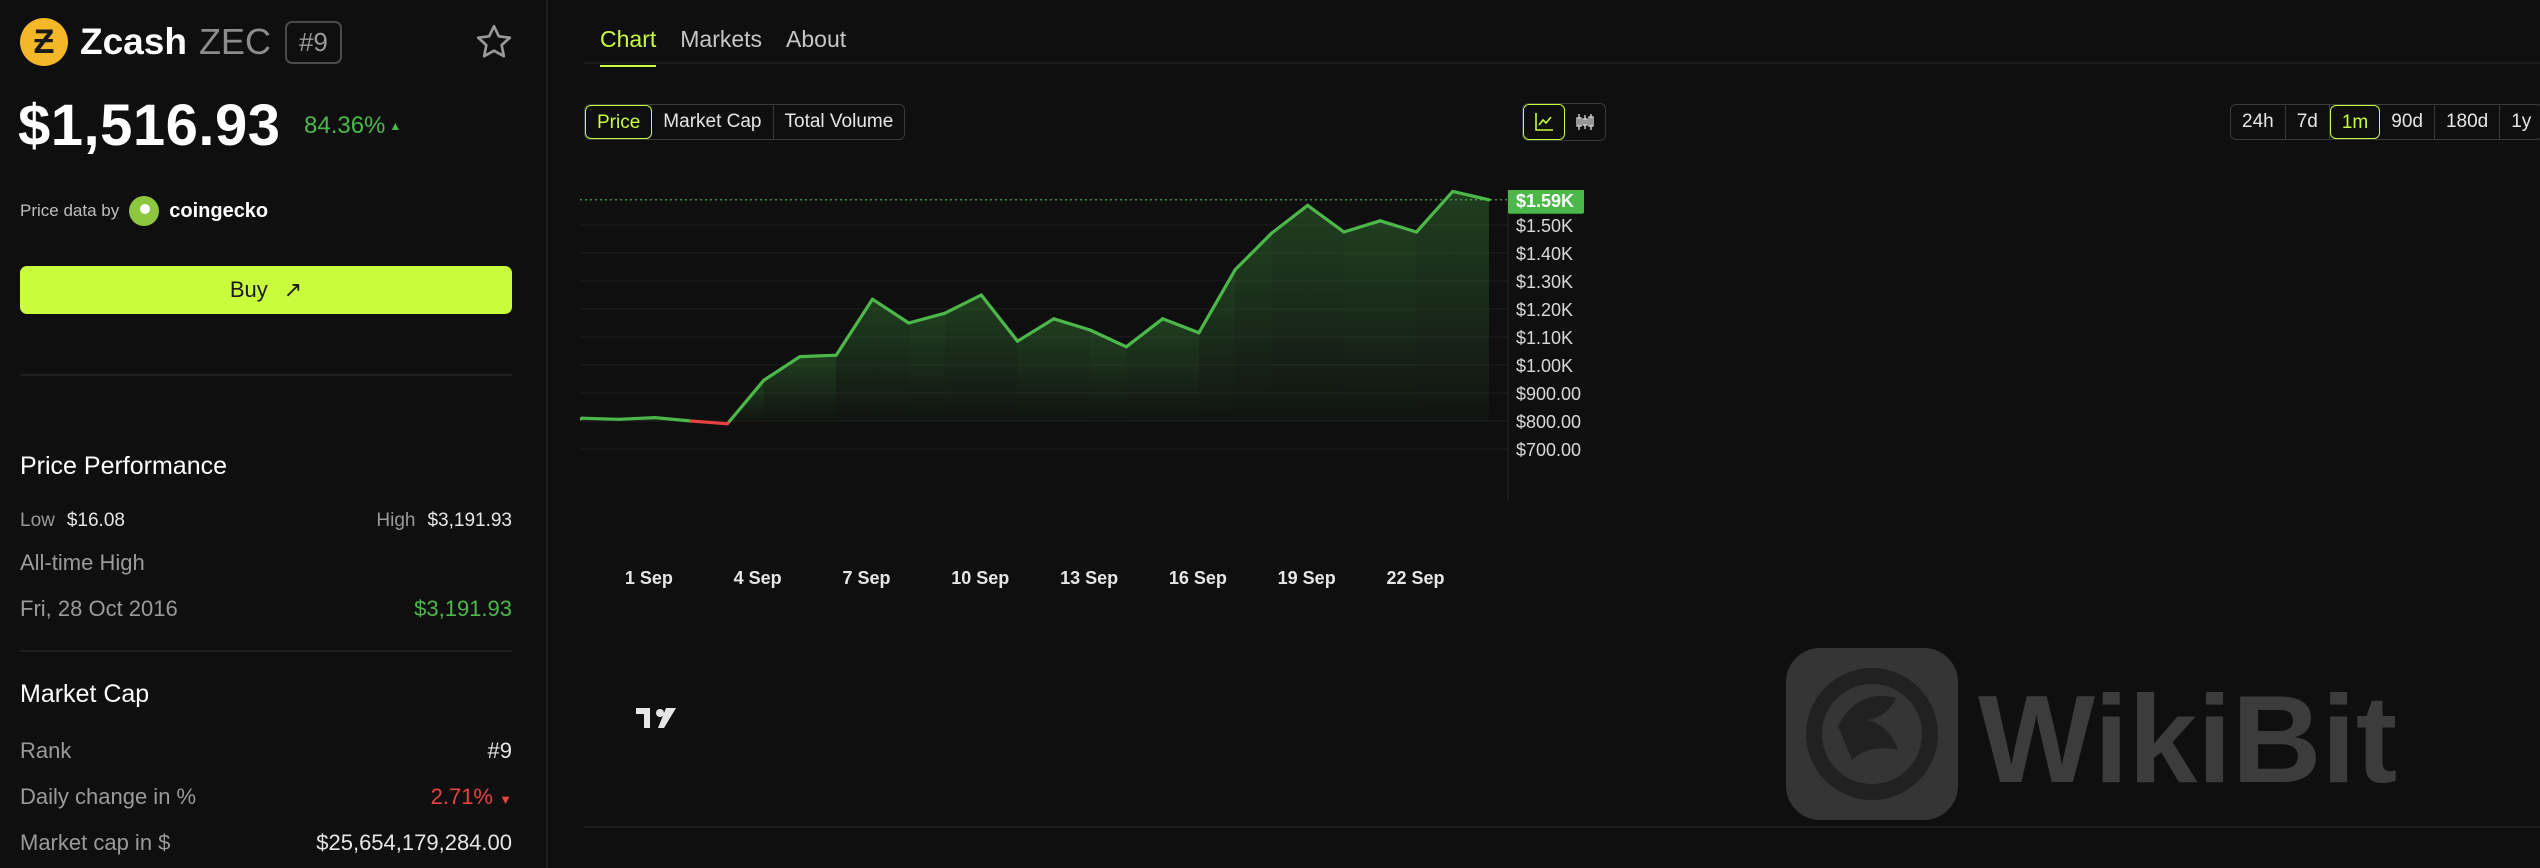 Image resolution: width=2540 pixels, height=868 pixels. I want to click on candlestick-icon, so click(1585, 122).